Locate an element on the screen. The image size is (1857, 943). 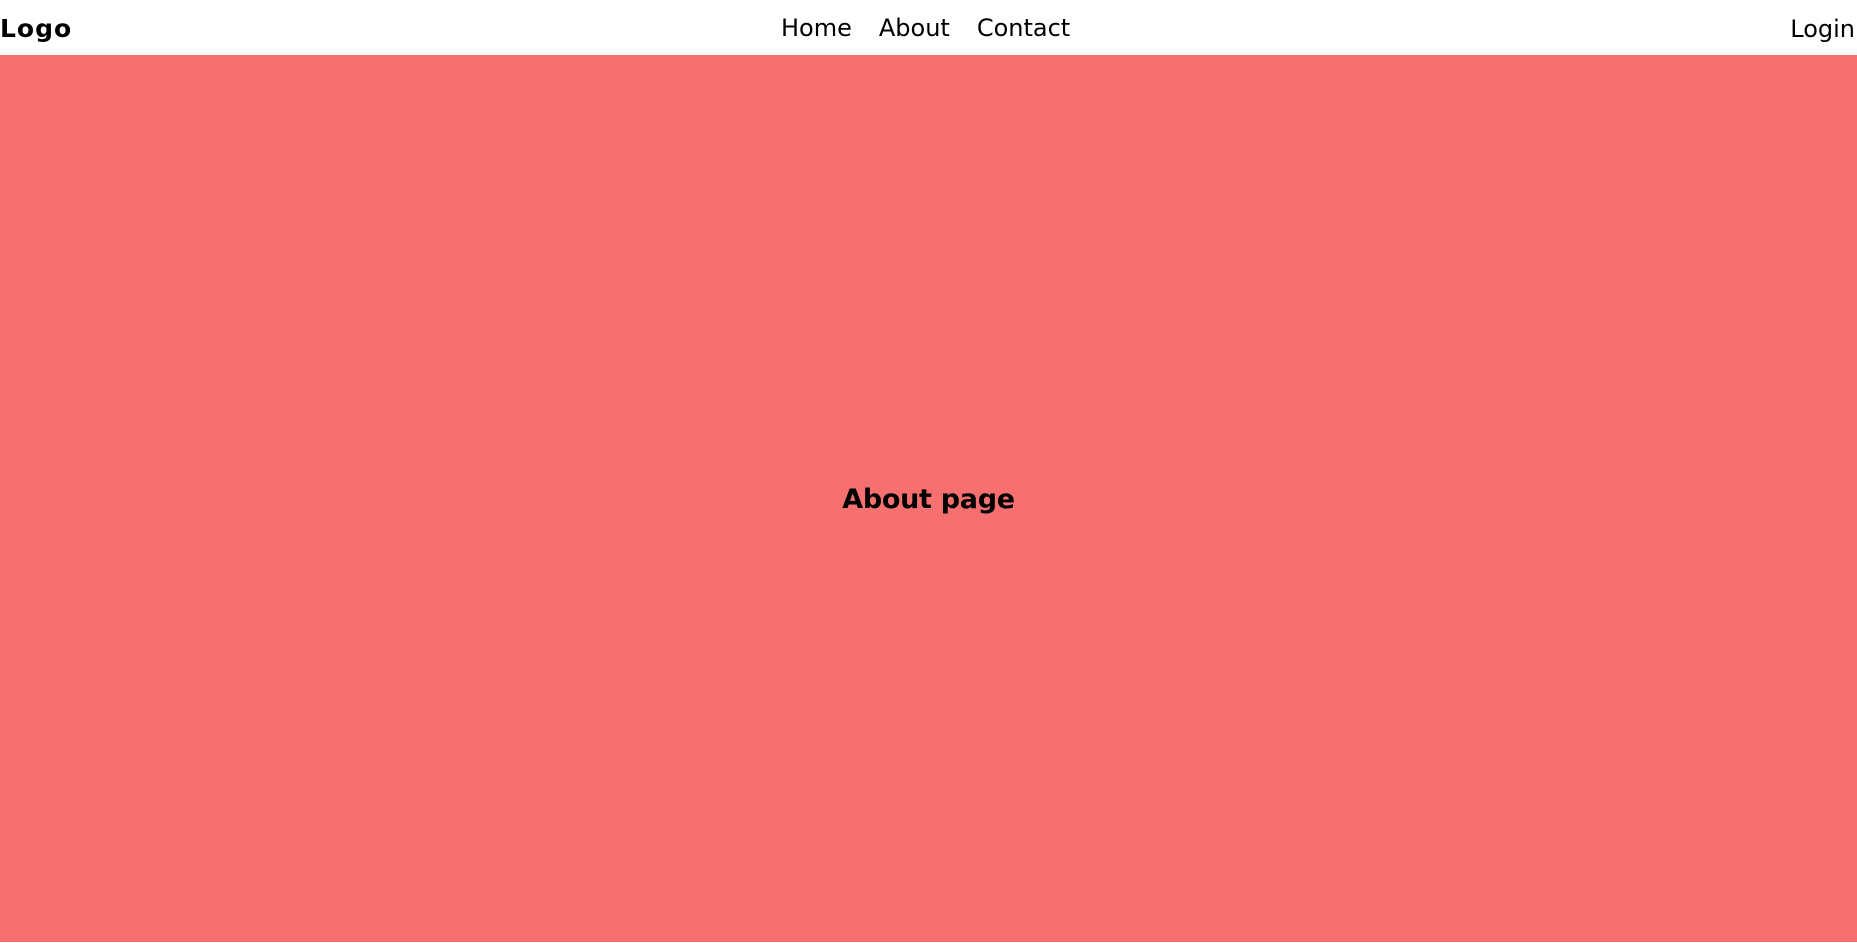
navbar: Logo Home About Contact Login is located at coordinates (928, 27).